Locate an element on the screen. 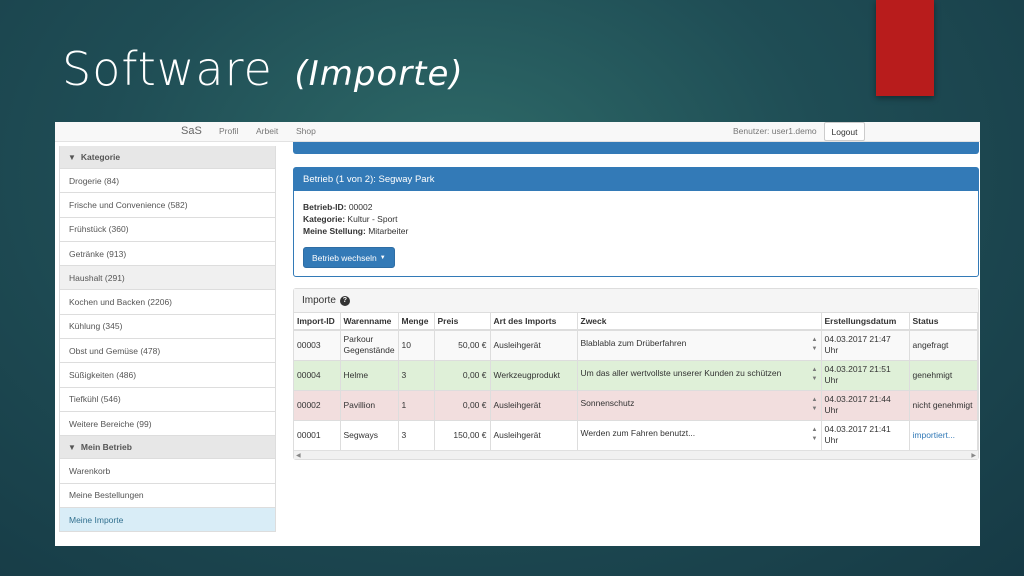 The height and width of the screenshot is (576, 1024). scroll-right-icon: ▶ is located at coordinates (973, 455).